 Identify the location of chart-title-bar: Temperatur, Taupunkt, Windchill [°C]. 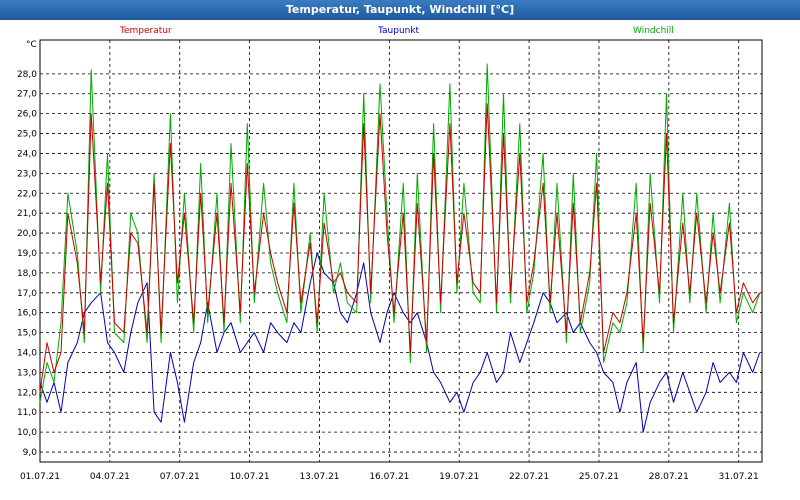
(400, 10).